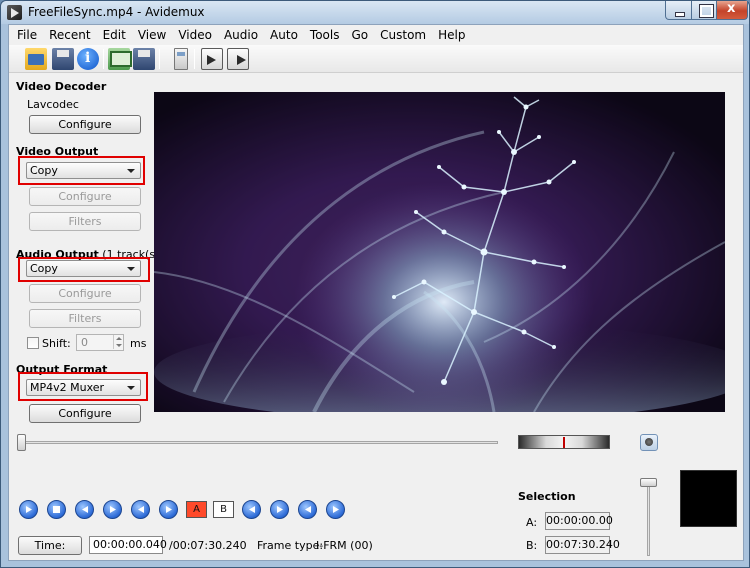 This screenshot has width=750, height=568. Describe the element at coordinates (56, 343) in the screenshot. I see `shift-label: Shift:` at that location.